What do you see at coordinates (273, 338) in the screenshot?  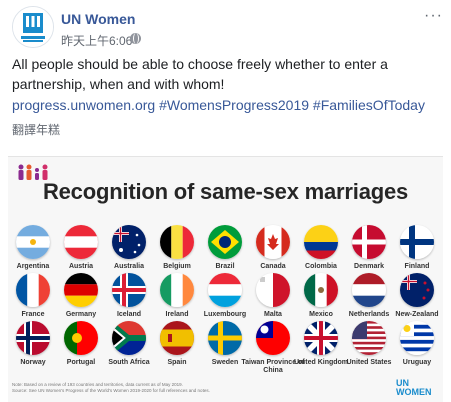 I see `flag-taiwan-icon` at bounding box center [273, 338].